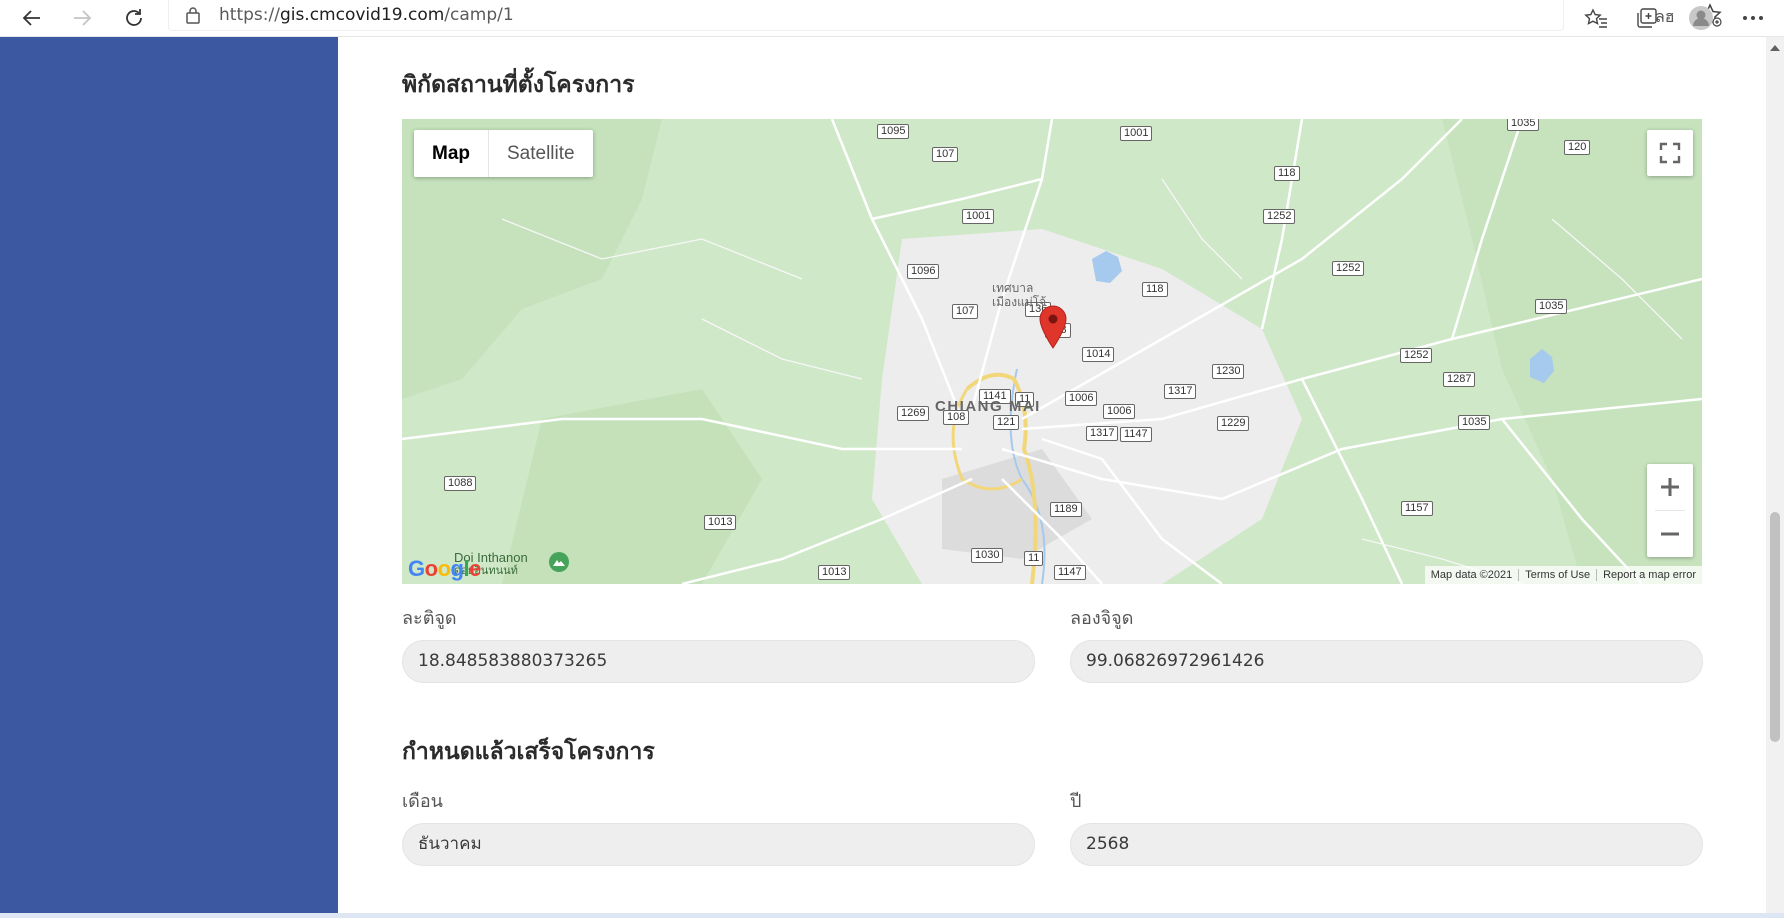  Describe the element at coordinates (945, 15) in the screenshot. I see `address-bar: https://gis.cmcovid19.com/camp/1 ลฮ` at that location.